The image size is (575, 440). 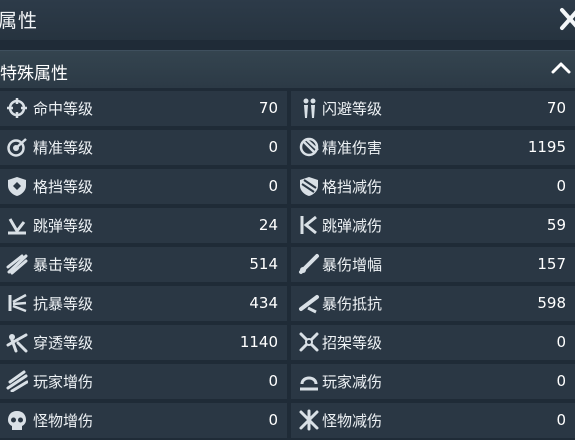 I want to click on stat-cell: 跳弹等级 24, so click(x=143, y=225).